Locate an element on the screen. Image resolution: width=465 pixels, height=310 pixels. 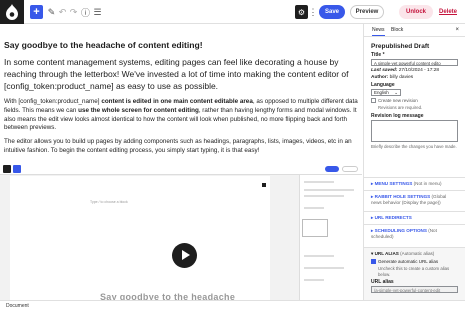
author: Author: billy davies is located at coordinates (414, 77).